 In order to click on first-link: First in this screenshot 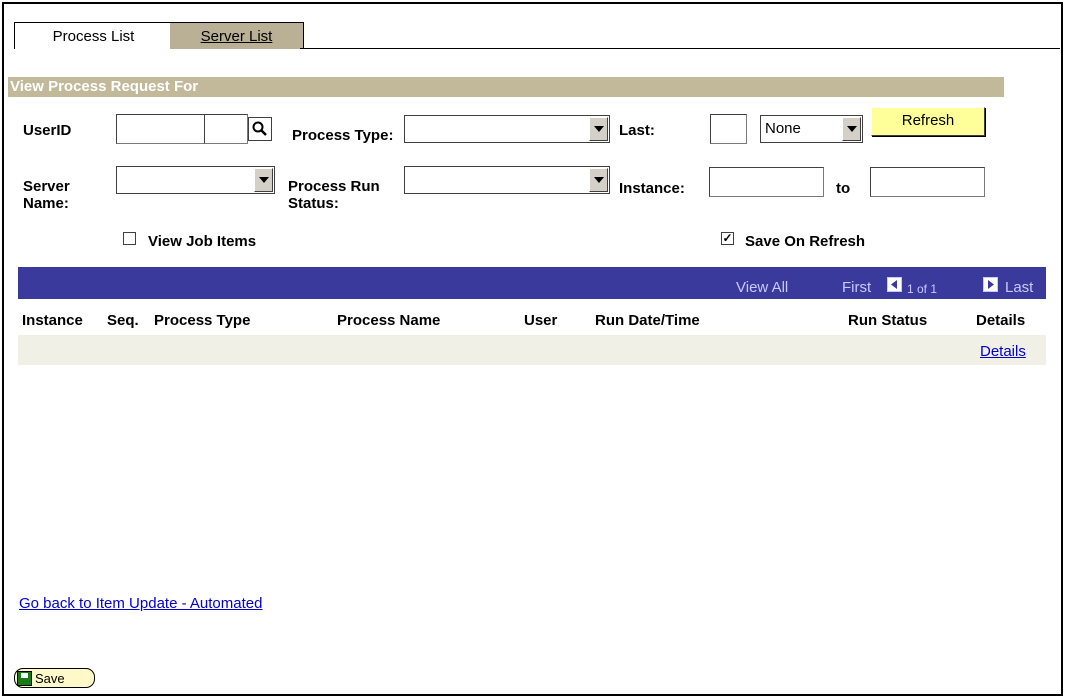, I will do `click(856, 287)`.